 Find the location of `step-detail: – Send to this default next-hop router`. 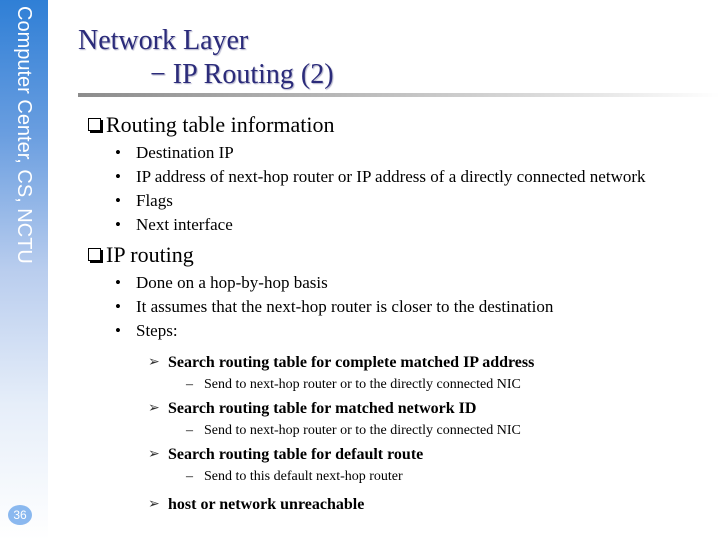

step-detail: – Send to this default next-hop router is located at coordinates (294, 476).